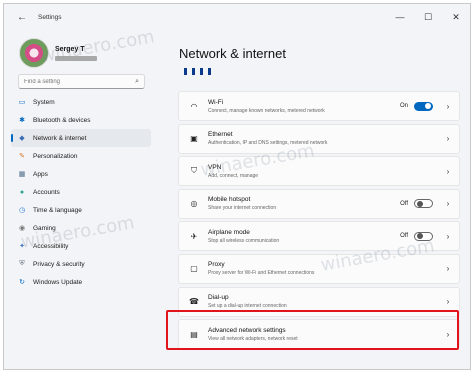  I want to click on sidebar-item-label: Bluetooth & devices, so click(62, 120).